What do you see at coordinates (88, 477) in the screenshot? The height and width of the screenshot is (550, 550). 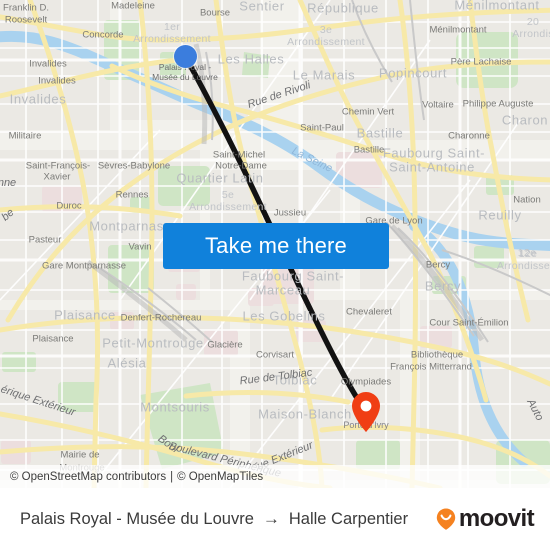 I see `attribution-osm: © OpenStreetMap contributors` at bounding box center [88, 477].